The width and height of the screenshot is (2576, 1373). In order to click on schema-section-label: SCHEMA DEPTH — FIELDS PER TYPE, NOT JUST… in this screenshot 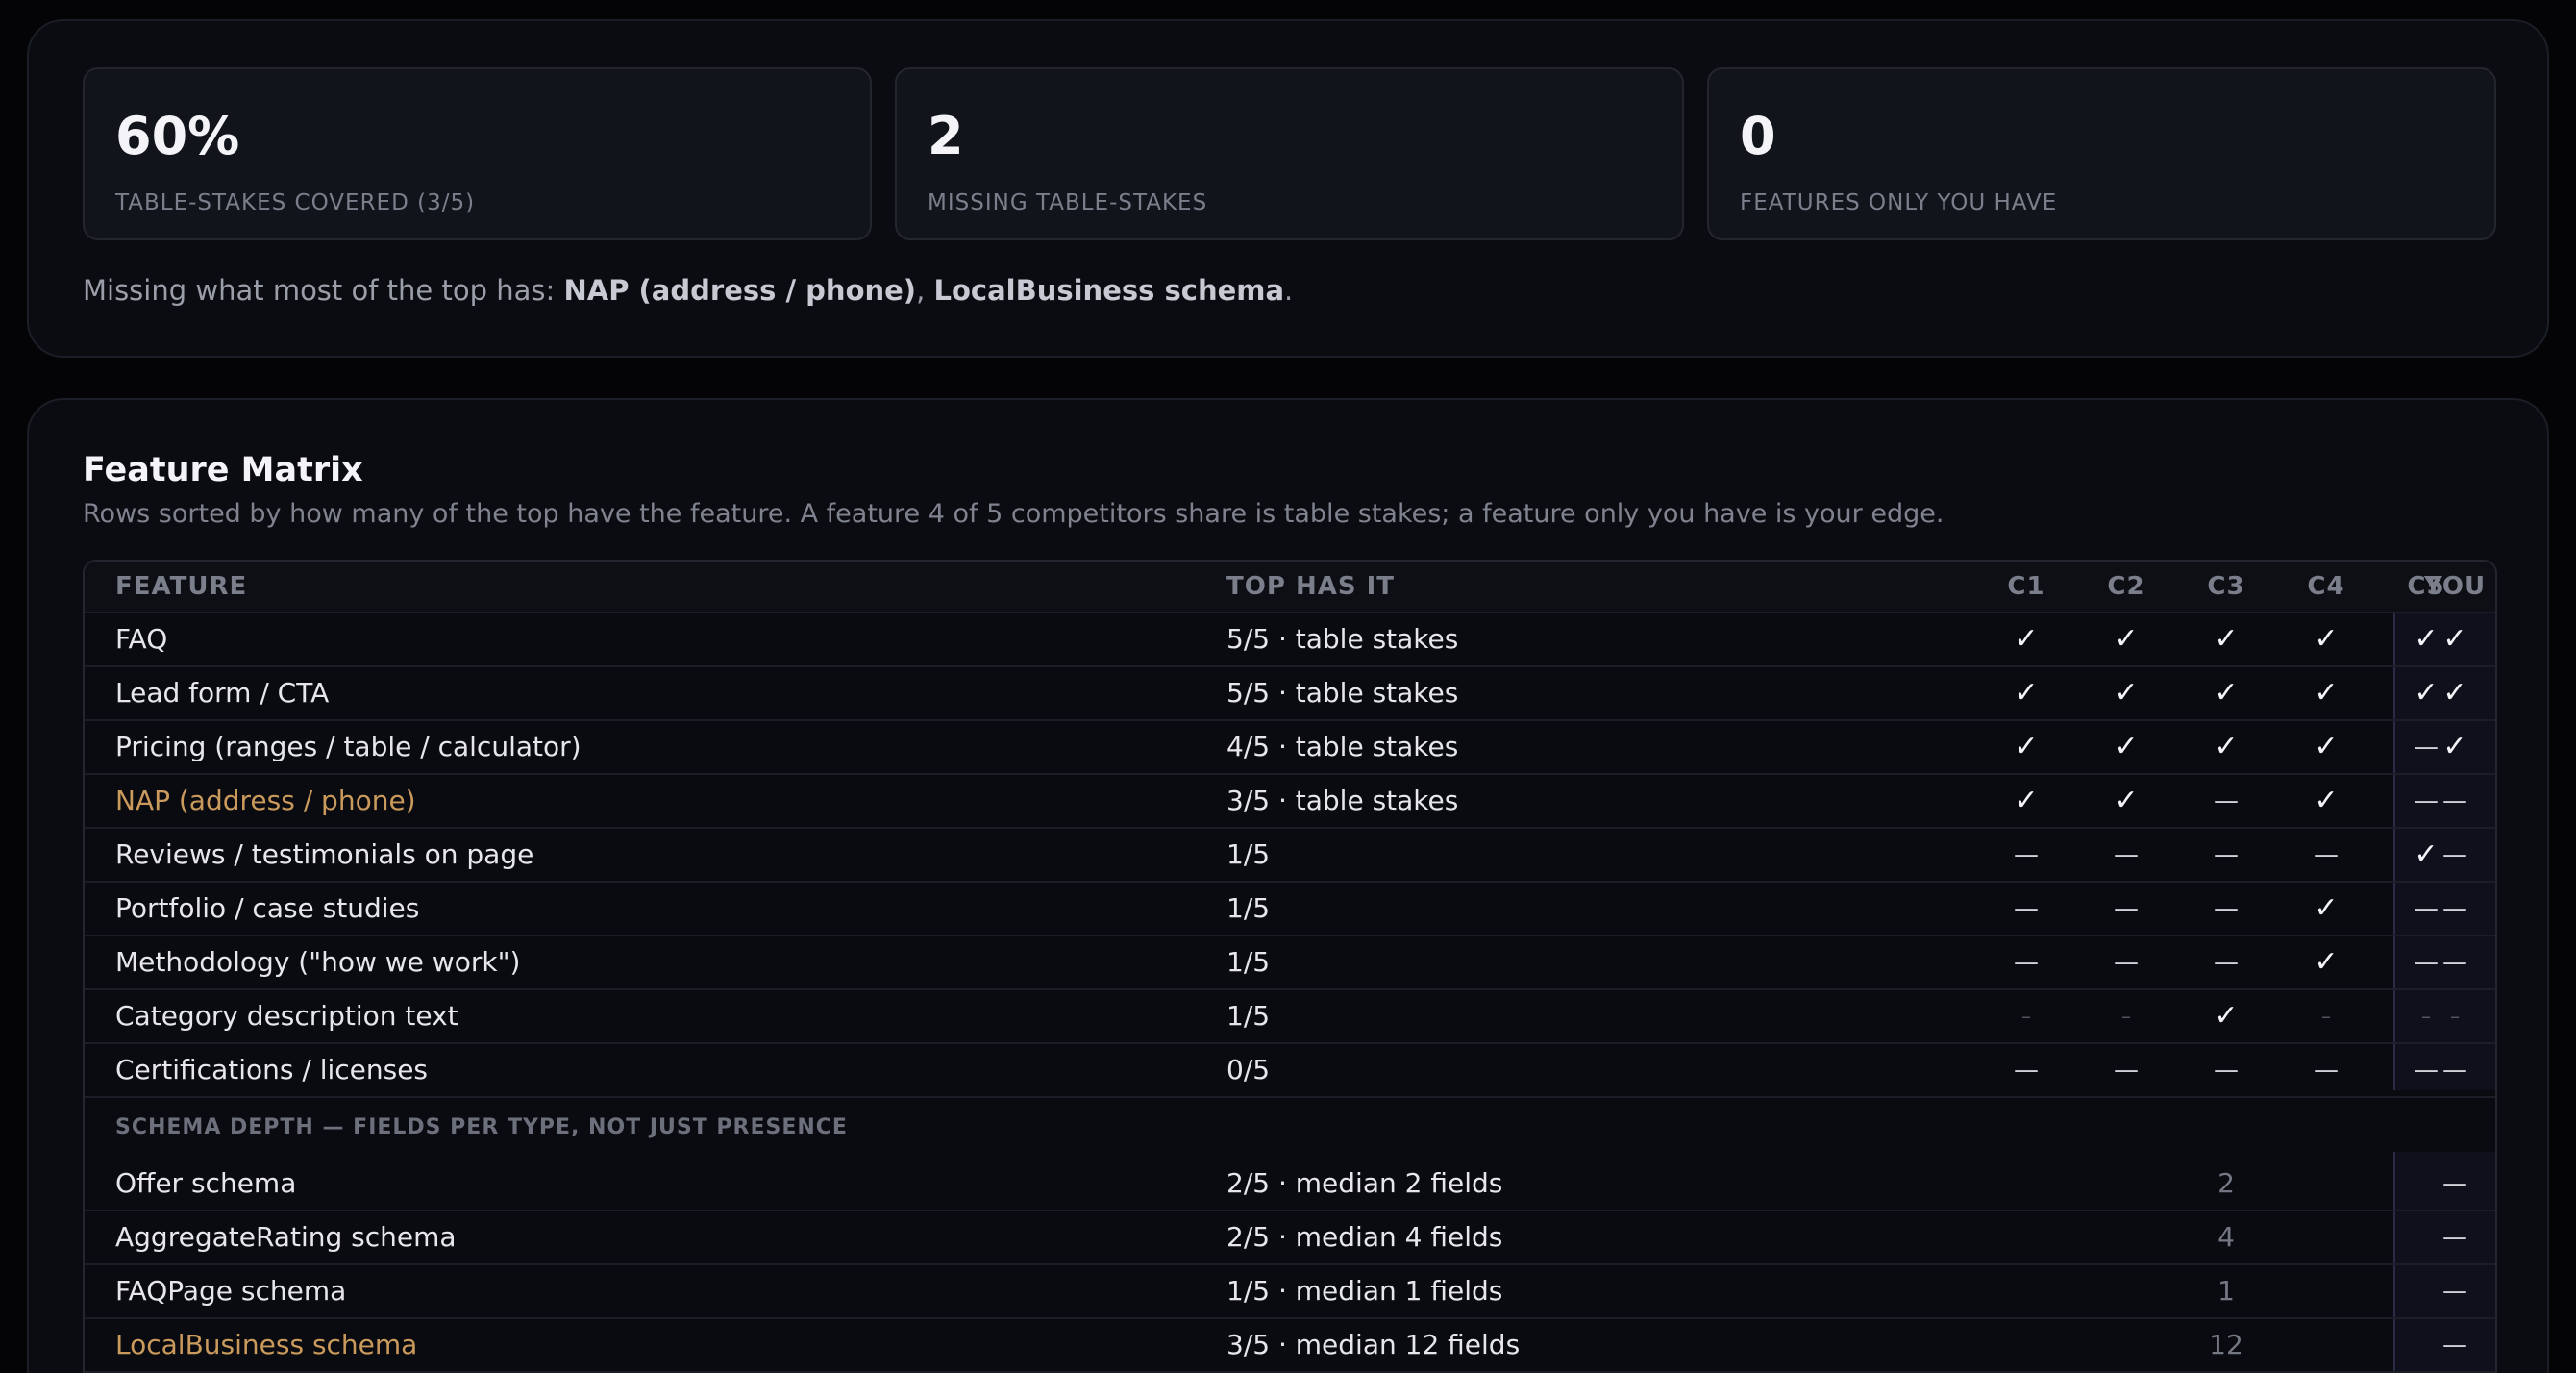, I will do `click(481, 1127)`.